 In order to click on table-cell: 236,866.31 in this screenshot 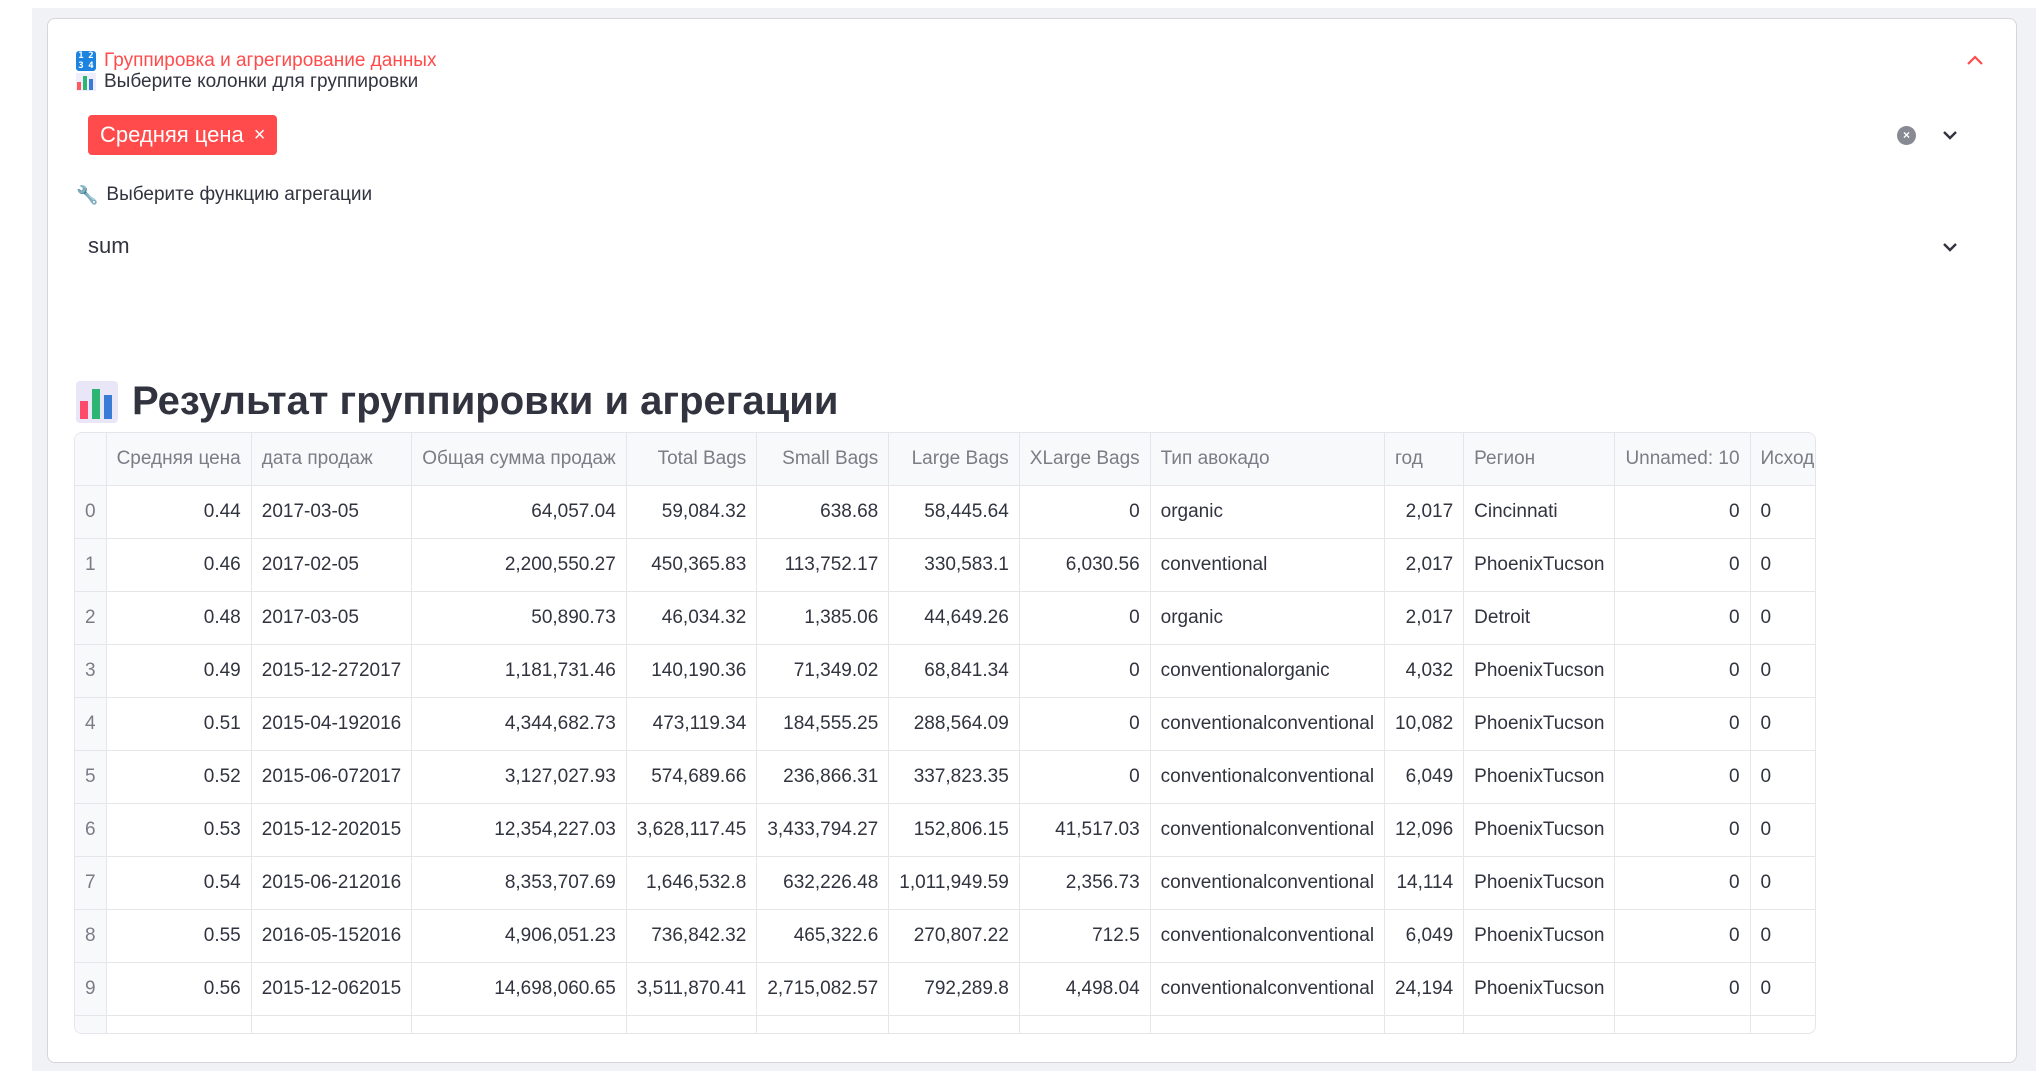, I will do `click(823, 777)`.